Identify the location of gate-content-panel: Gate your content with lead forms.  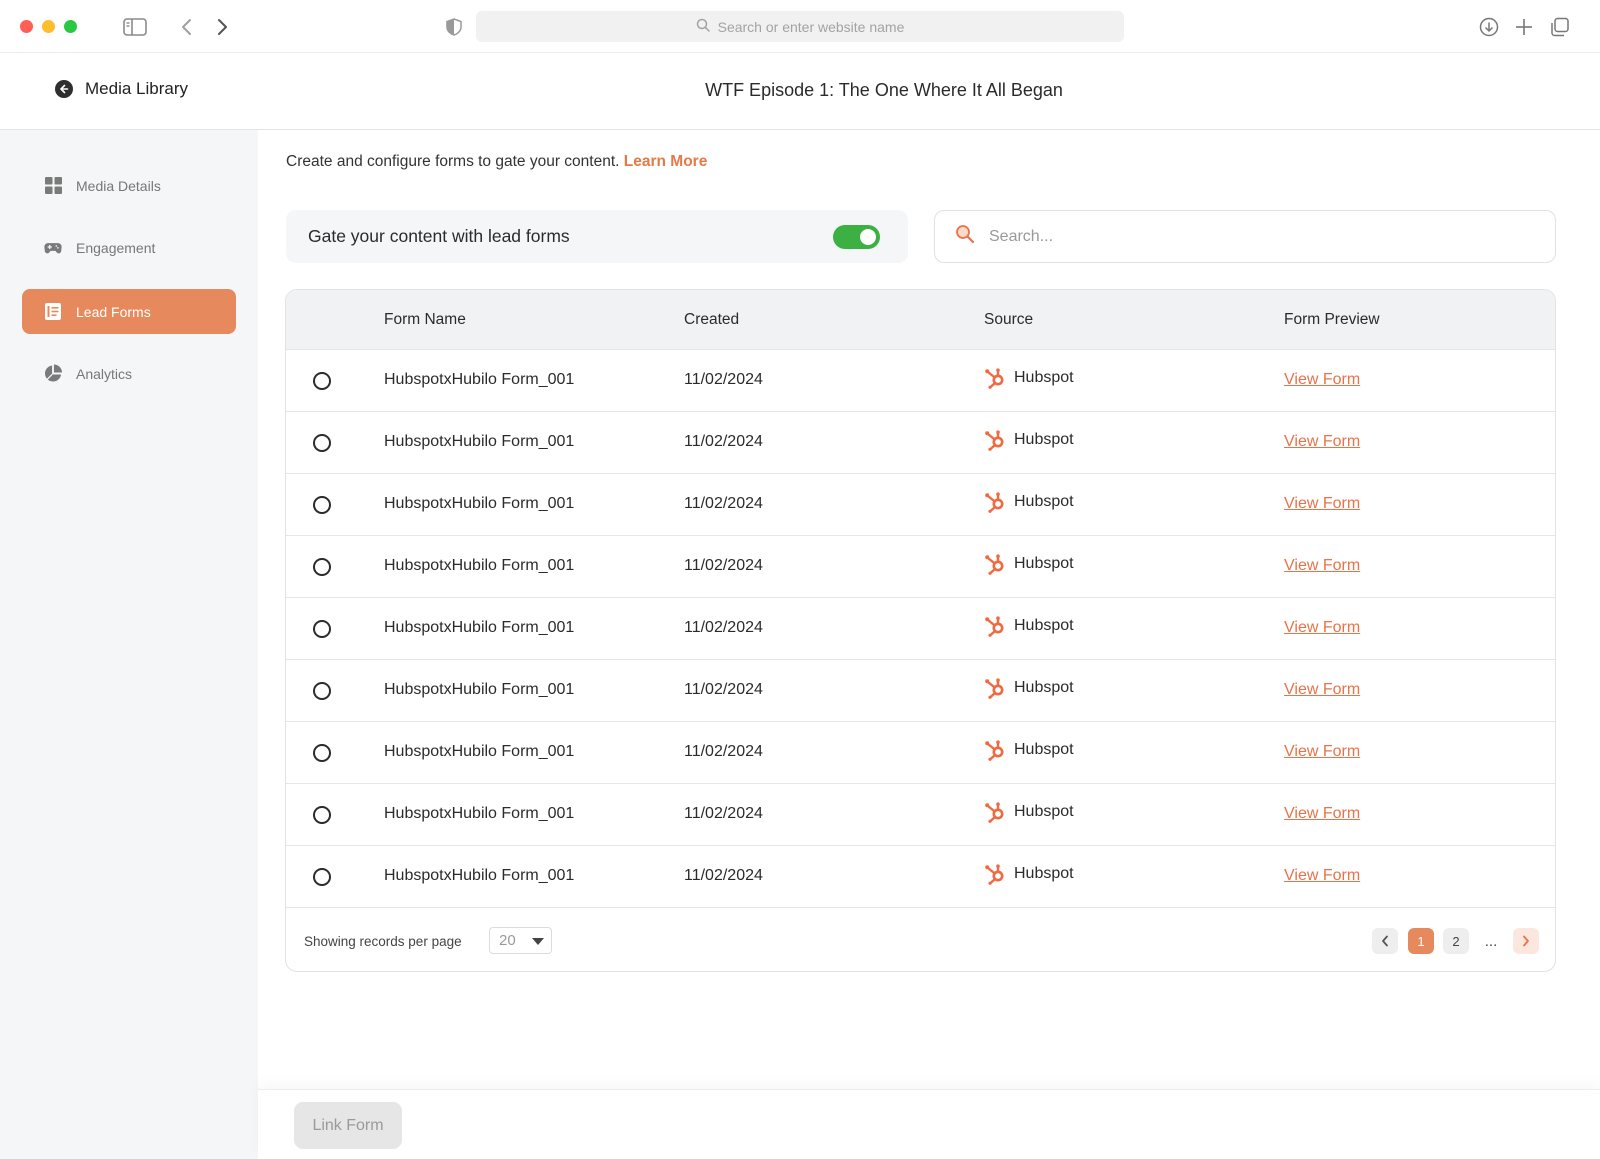
(597, 236).